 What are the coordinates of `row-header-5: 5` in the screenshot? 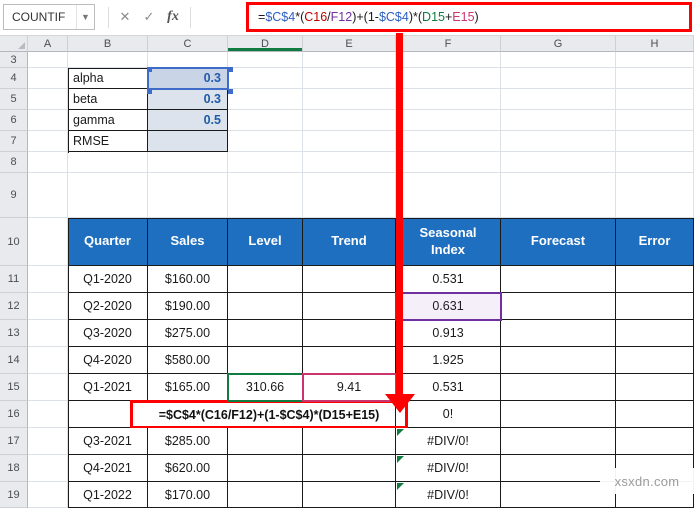 It's located at (14, 99).